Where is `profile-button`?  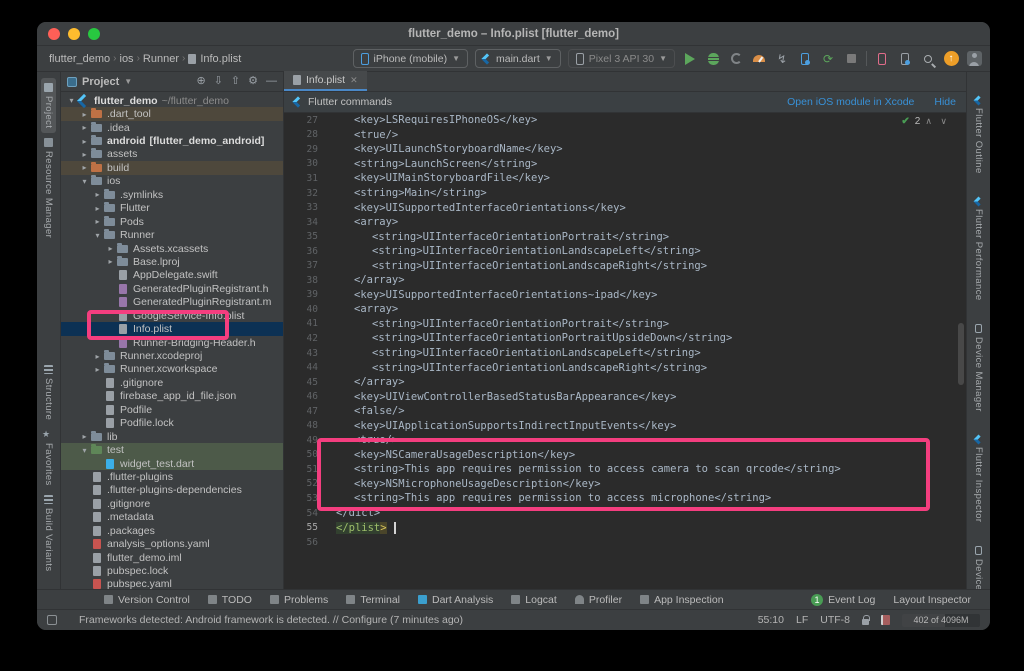 profile-button is located at coordinates (736, 59).